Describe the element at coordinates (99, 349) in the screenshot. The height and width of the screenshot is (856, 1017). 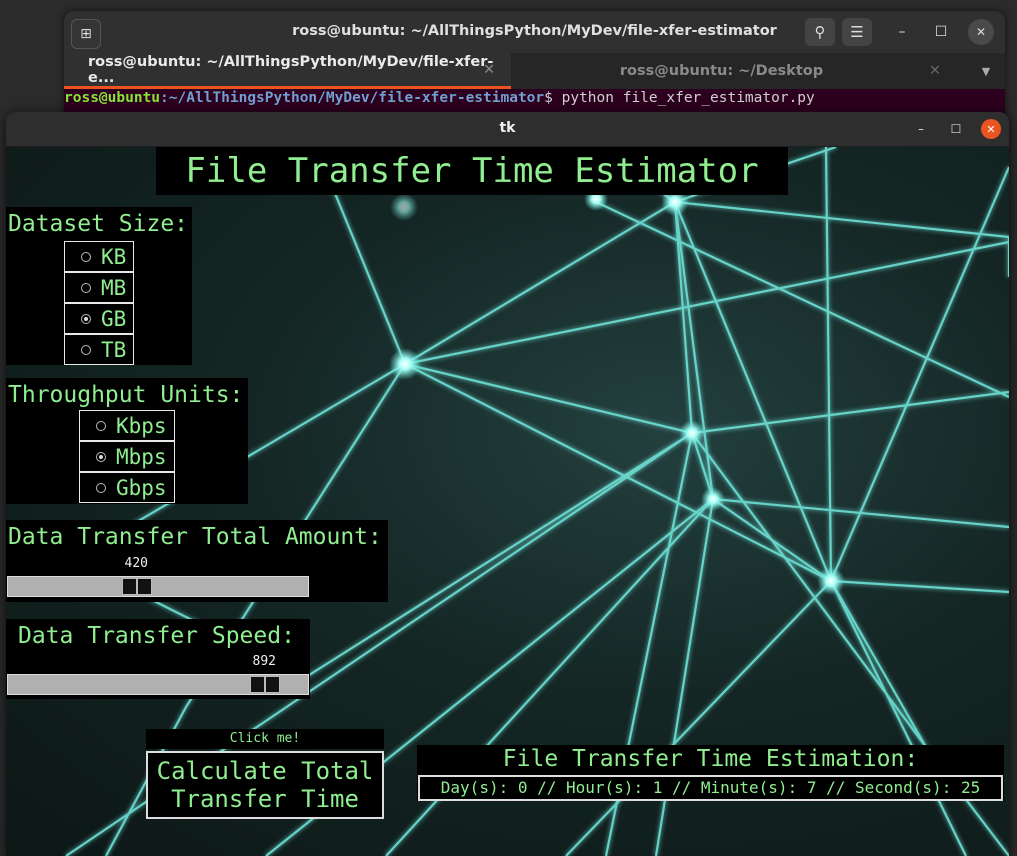
I see `dataset-radio-tb: TB` at that location.